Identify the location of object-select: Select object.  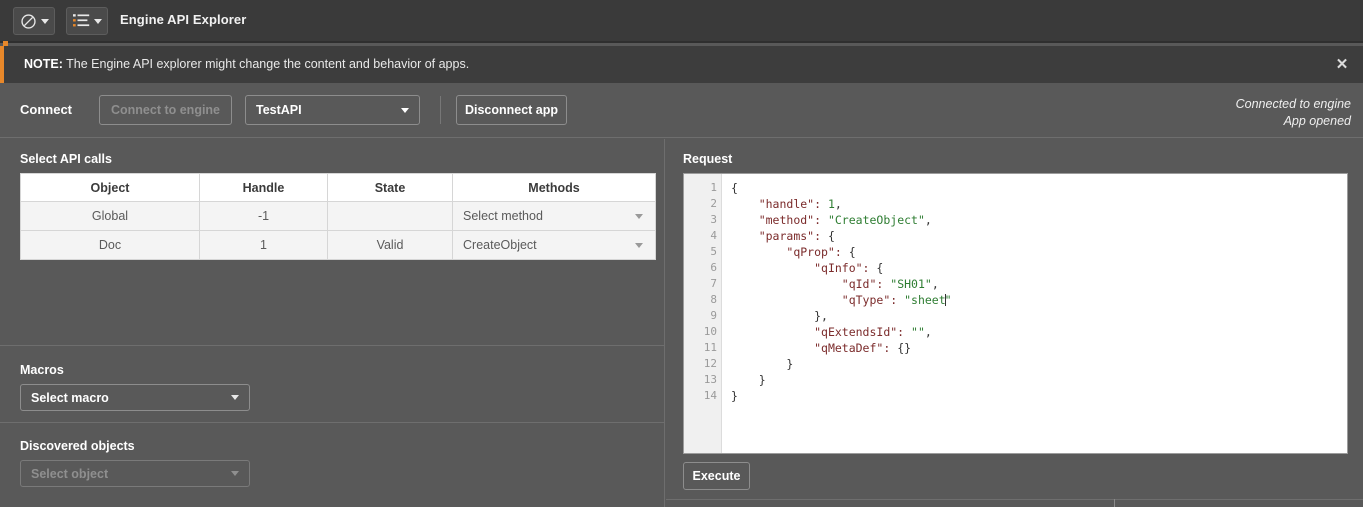
(135, 473).